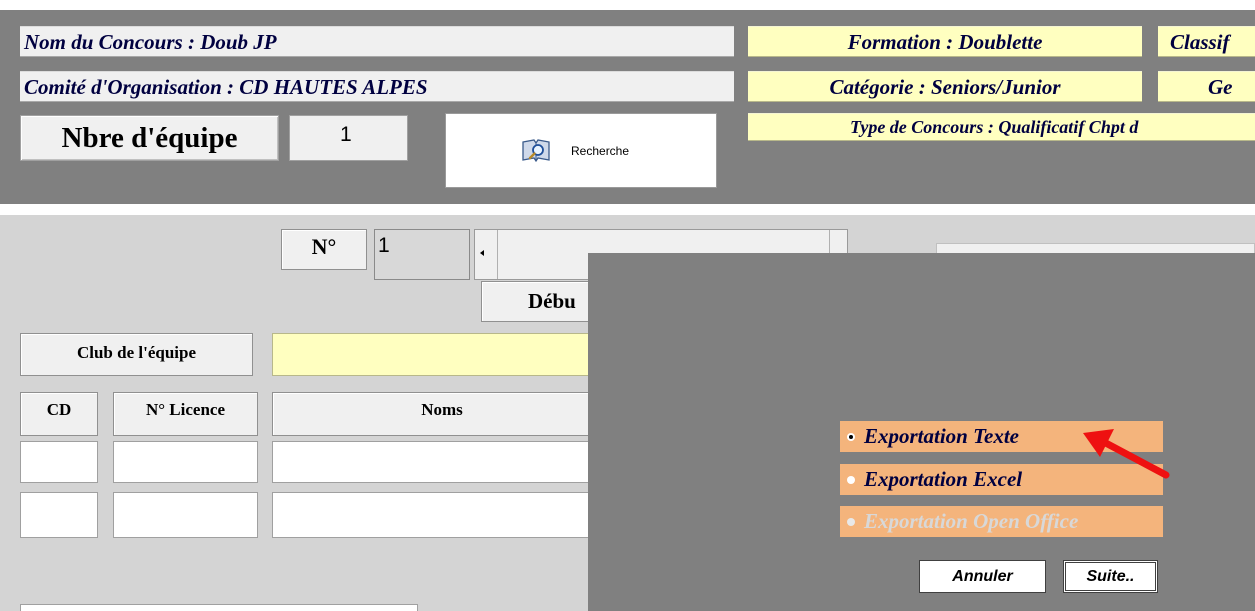  What do you see at coordinates (324, 249) in the screenshot?
I see `numero-label: N°` at bounding box center [324, 249].